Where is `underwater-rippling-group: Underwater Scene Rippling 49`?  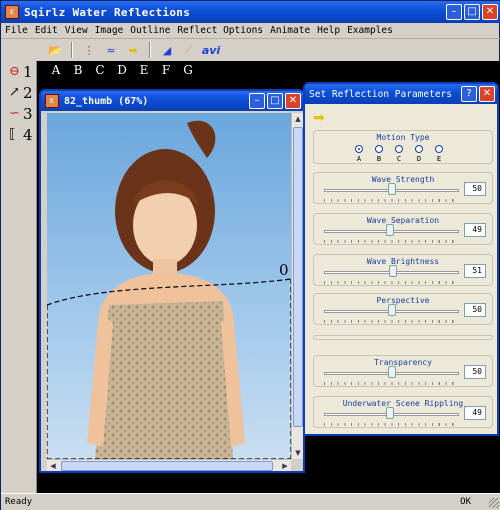
underwater-rippling-group: Underwater Scene Rippling 49 is located at coordinates (403, 412).